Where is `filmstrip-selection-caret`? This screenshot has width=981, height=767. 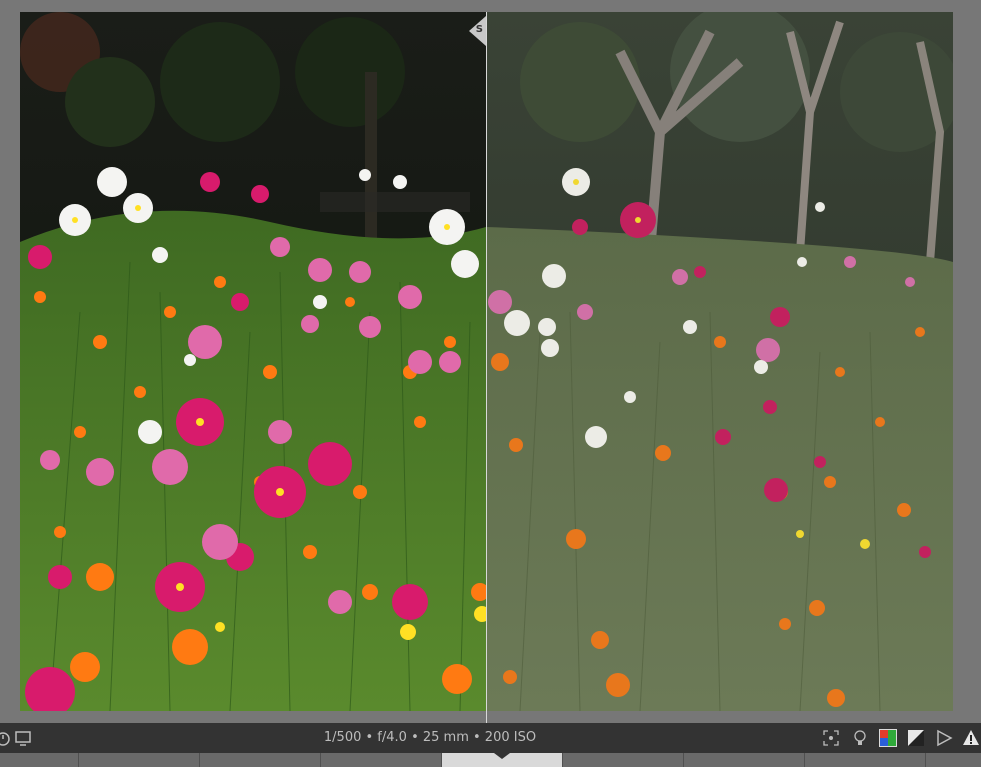 filmstrip-selection-caret is located at coordinates (502, 756).